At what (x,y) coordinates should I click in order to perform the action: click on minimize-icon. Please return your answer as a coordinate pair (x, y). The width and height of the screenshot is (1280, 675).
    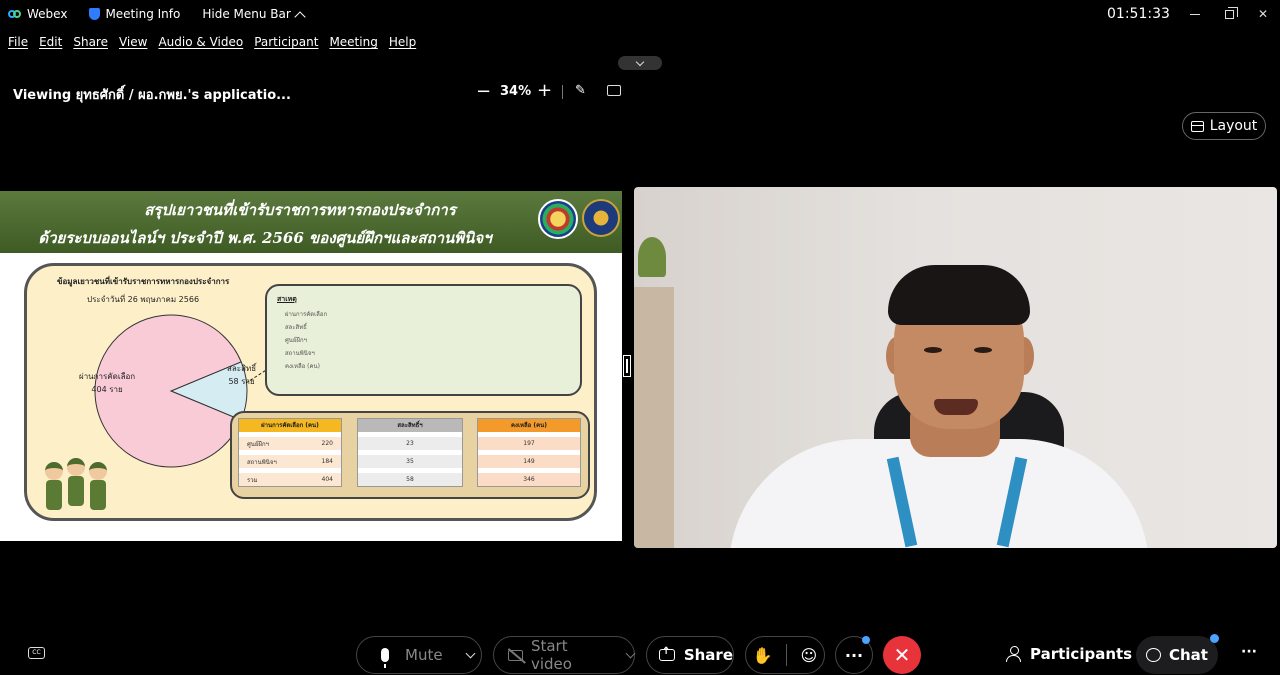
    Looking at the image, I should click on (1195, 14).